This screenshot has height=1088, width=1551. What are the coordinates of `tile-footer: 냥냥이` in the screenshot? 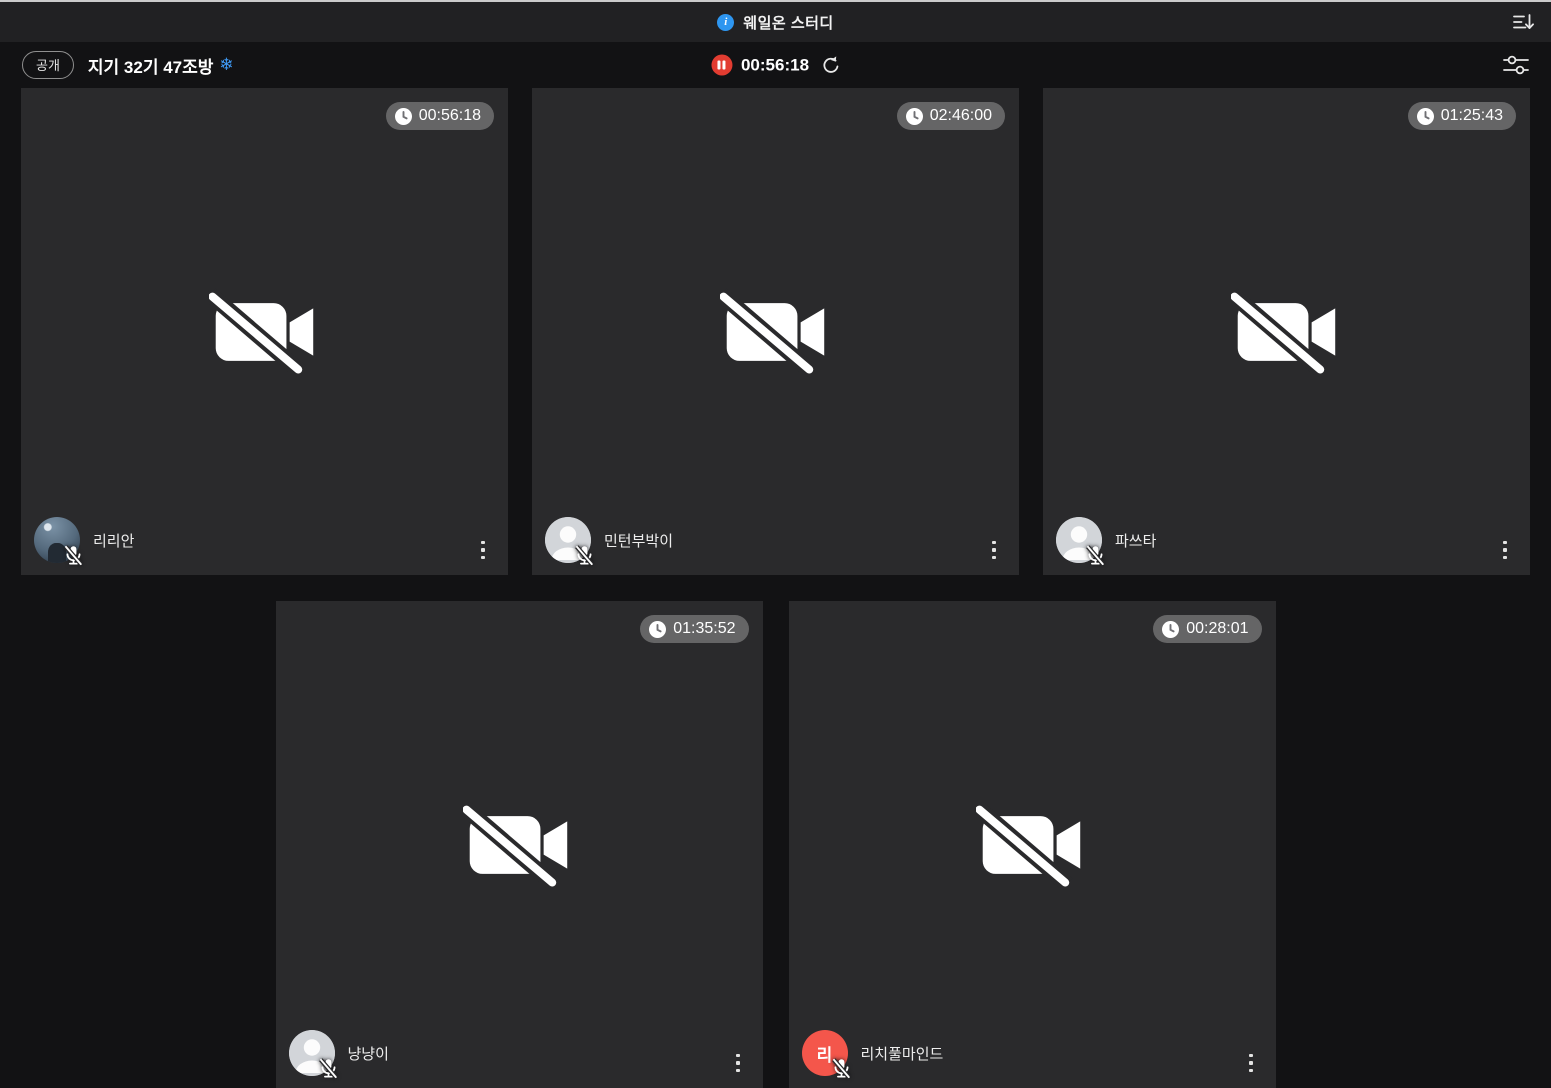 It's located at (517, 1054).